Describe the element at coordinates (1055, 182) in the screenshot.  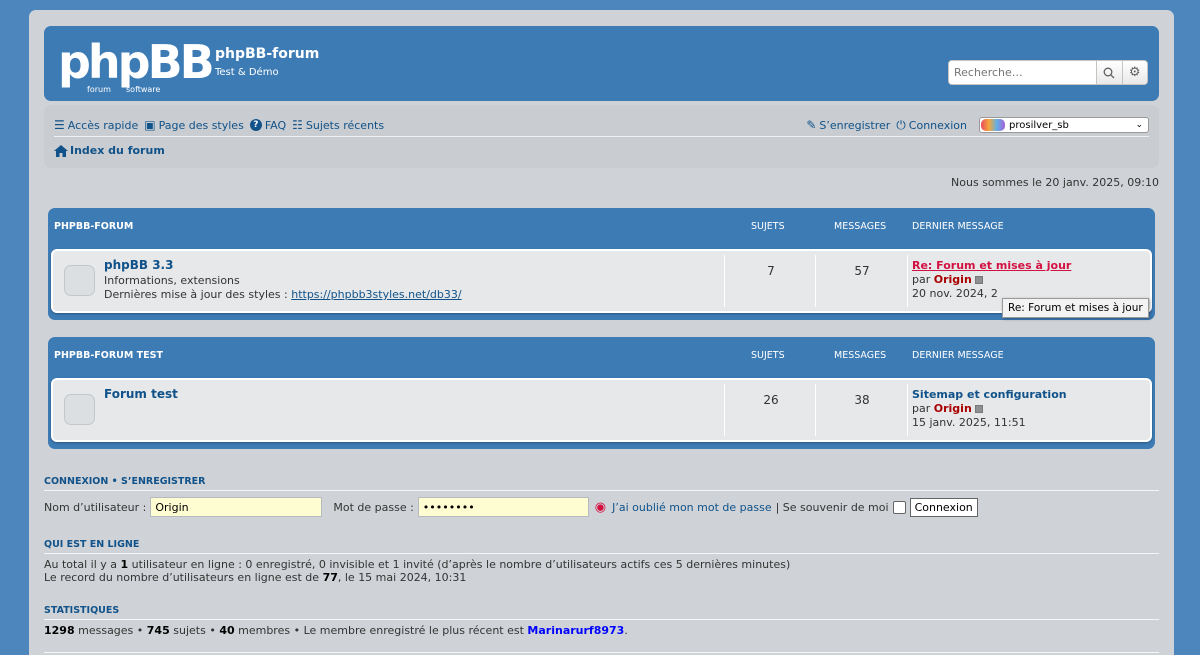
I see `current-date: Nous sommes le 20 janv. 2025, 09:10` at that location.